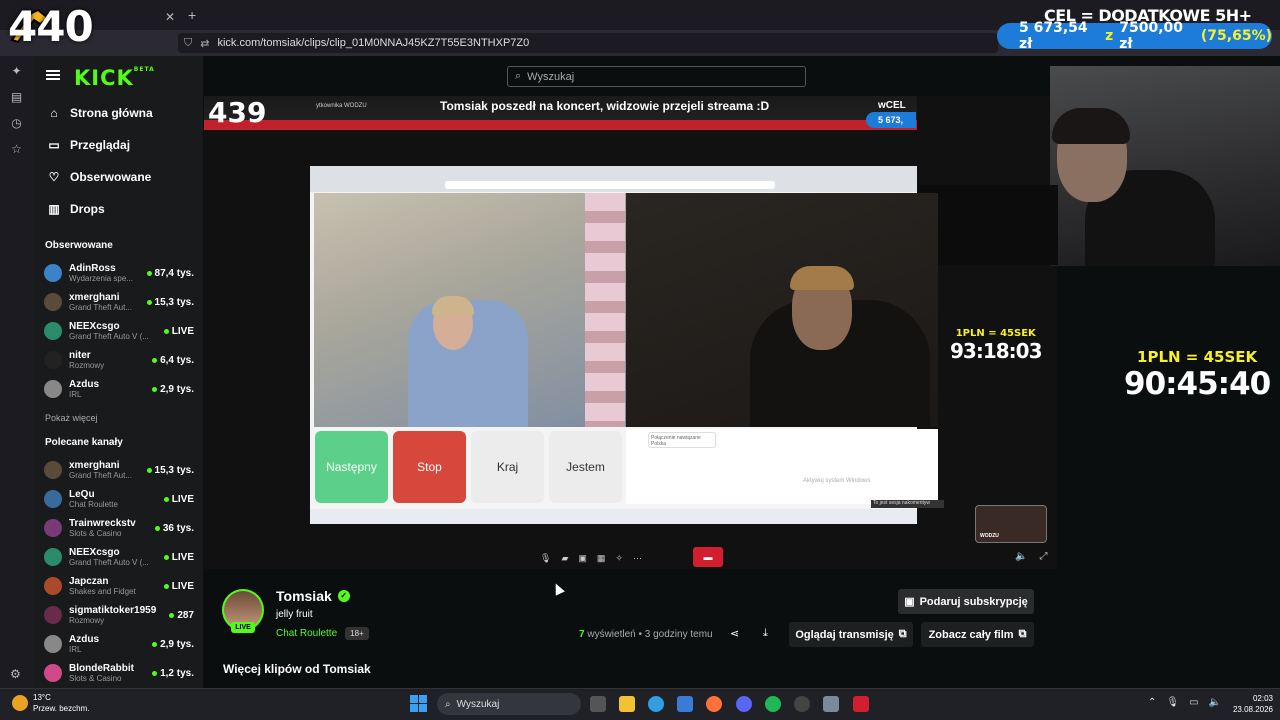 This screenshot has width=1280, height=720. What do you see at coordinates (619, 558) in the screenshot?
I see `effects-icon: ✧` at bounding box center [619, 558].